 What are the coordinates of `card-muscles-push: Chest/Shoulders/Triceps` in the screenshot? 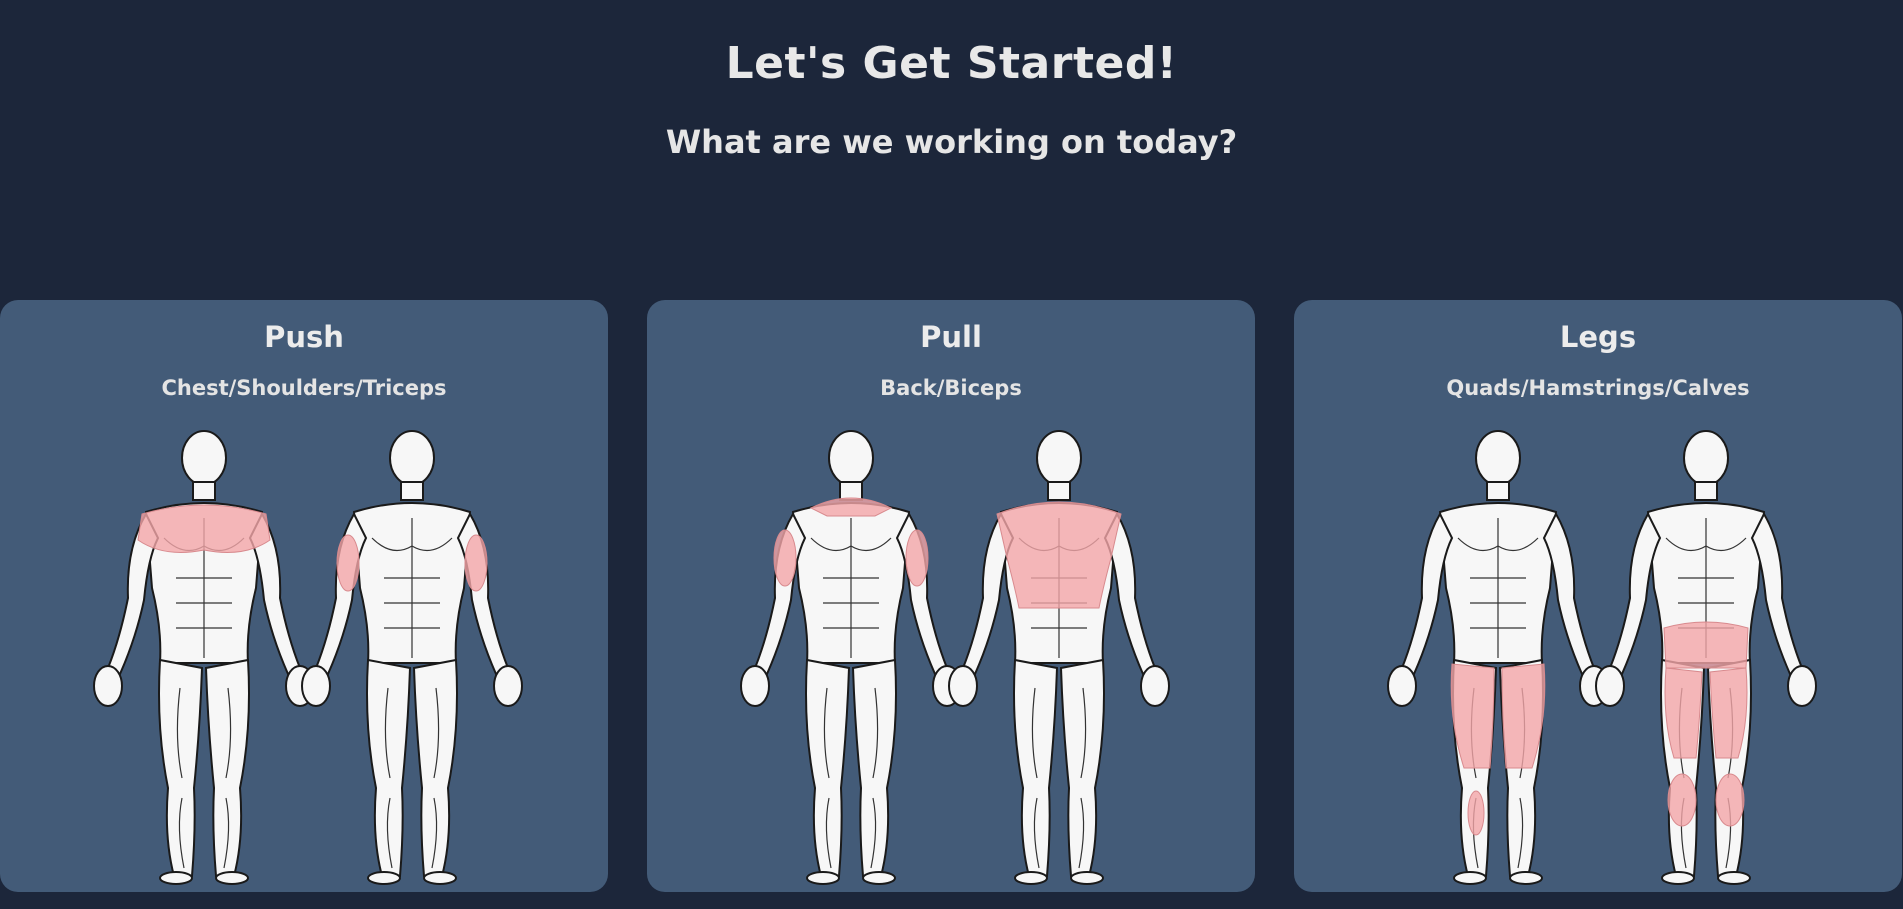 It's located at (304, 388).